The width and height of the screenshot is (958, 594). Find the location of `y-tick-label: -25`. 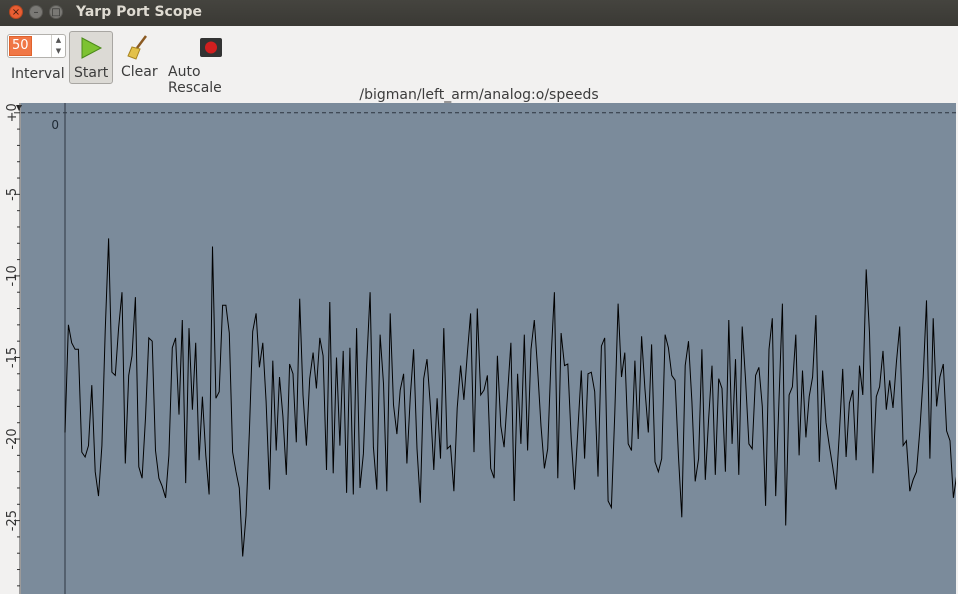

y-tick-label: -25 is located at coordinates (12, 520).